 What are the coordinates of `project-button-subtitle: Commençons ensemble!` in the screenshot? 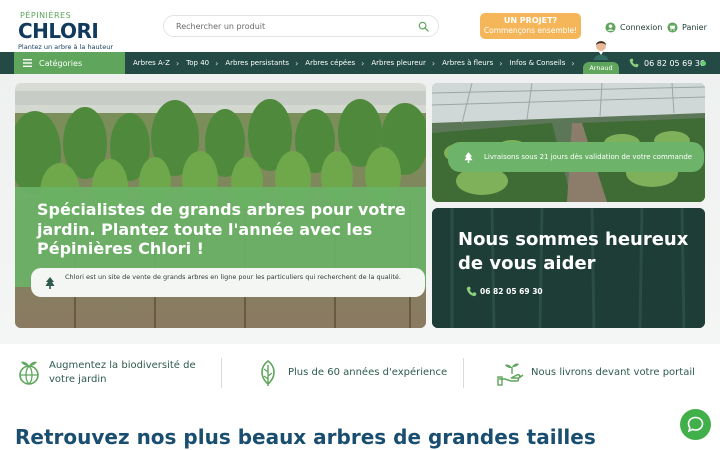 It's located at (530, 30).